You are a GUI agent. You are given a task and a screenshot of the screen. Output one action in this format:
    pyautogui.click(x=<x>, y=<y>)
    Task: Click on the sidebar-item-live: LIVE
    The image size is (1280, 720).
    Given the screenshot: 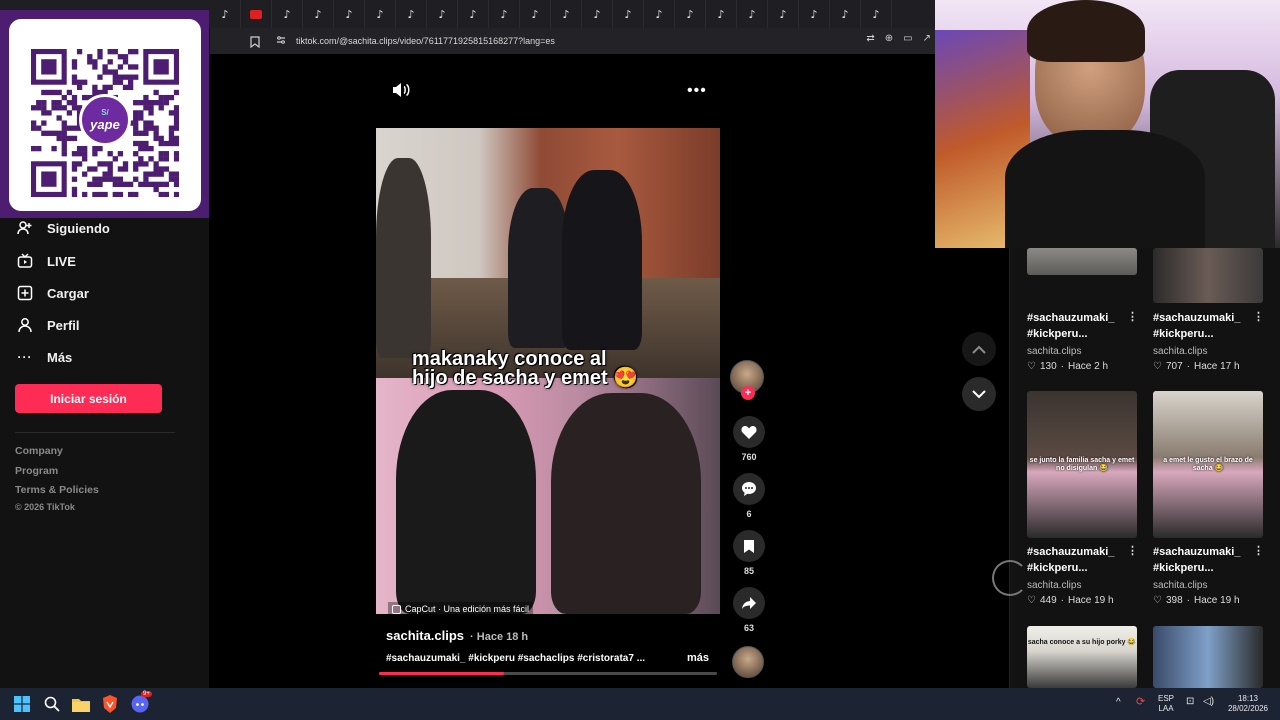 What is the action you would take?
    pyautogui.click(x=46, y=261)
    